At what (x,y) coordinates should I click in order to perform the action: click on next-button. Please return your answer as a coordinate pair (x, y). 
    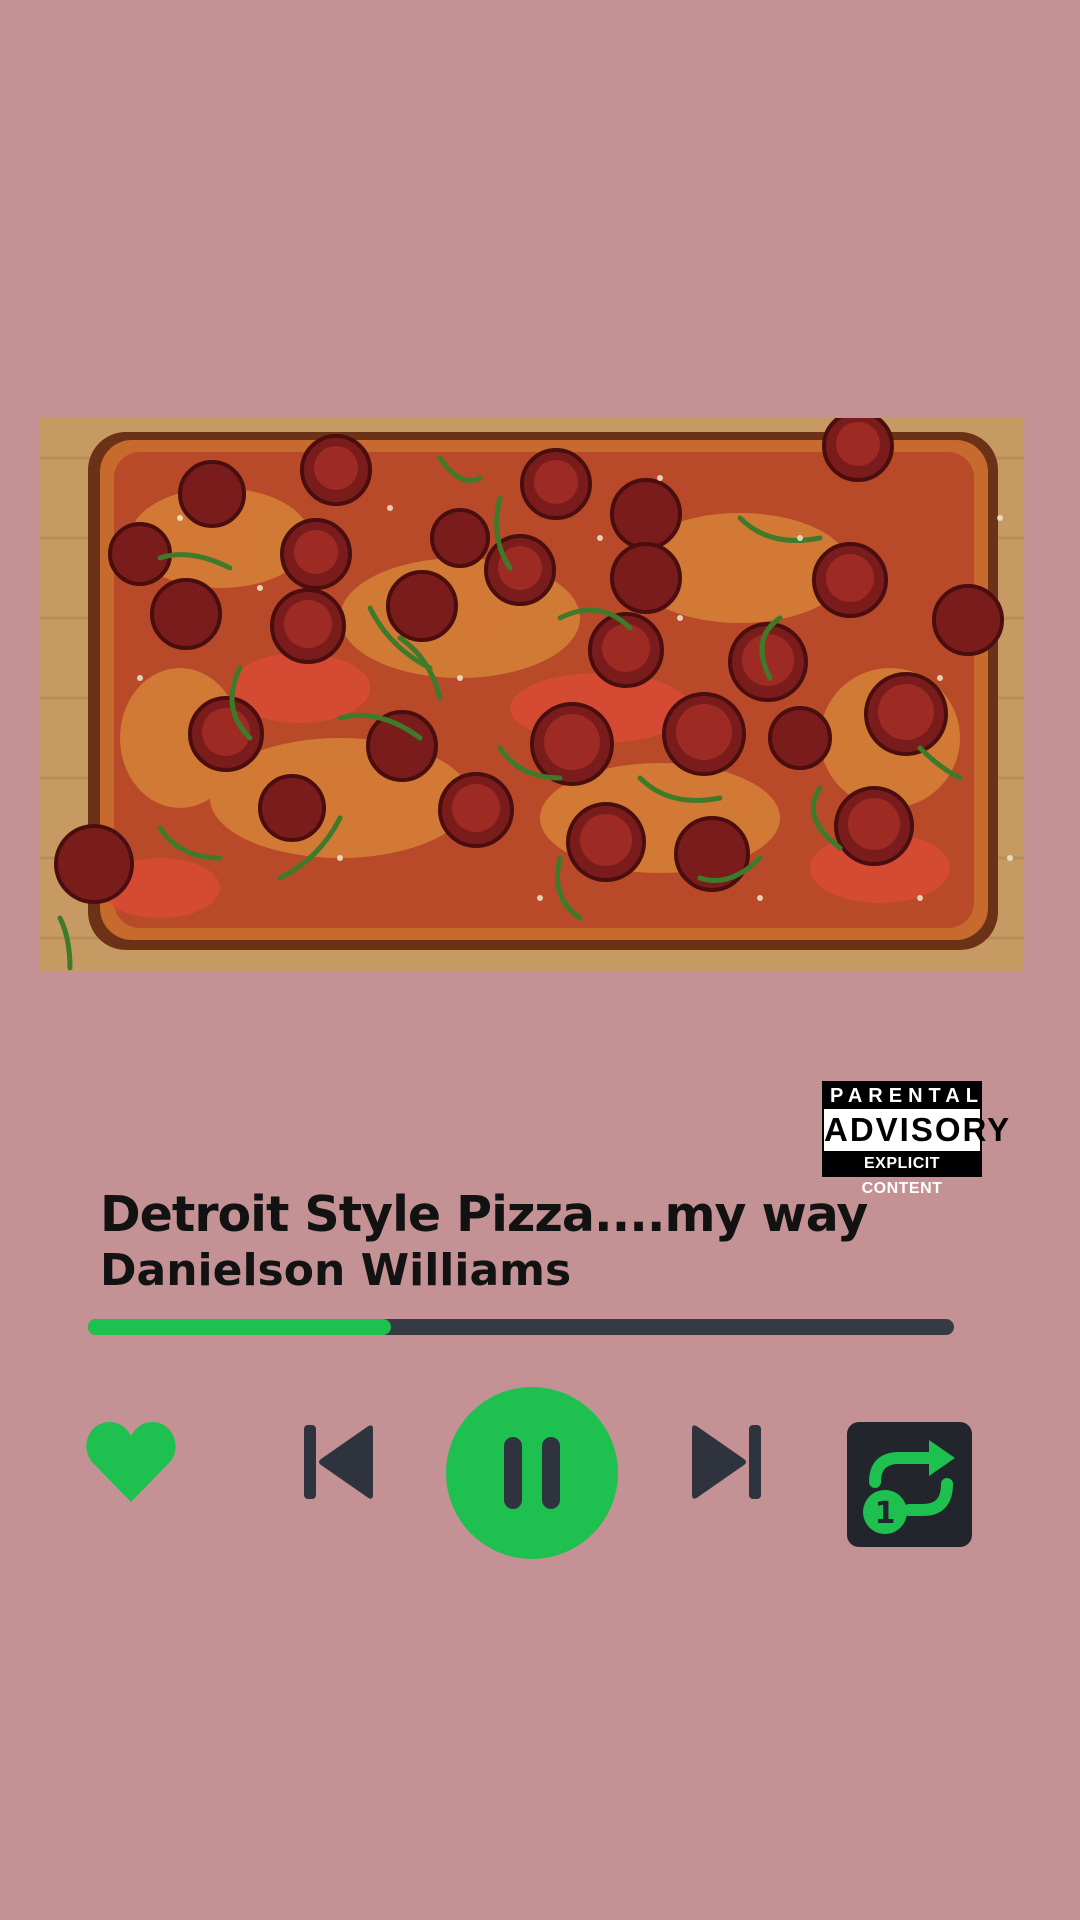
    Looking at the image, I should click on (726, 1462).